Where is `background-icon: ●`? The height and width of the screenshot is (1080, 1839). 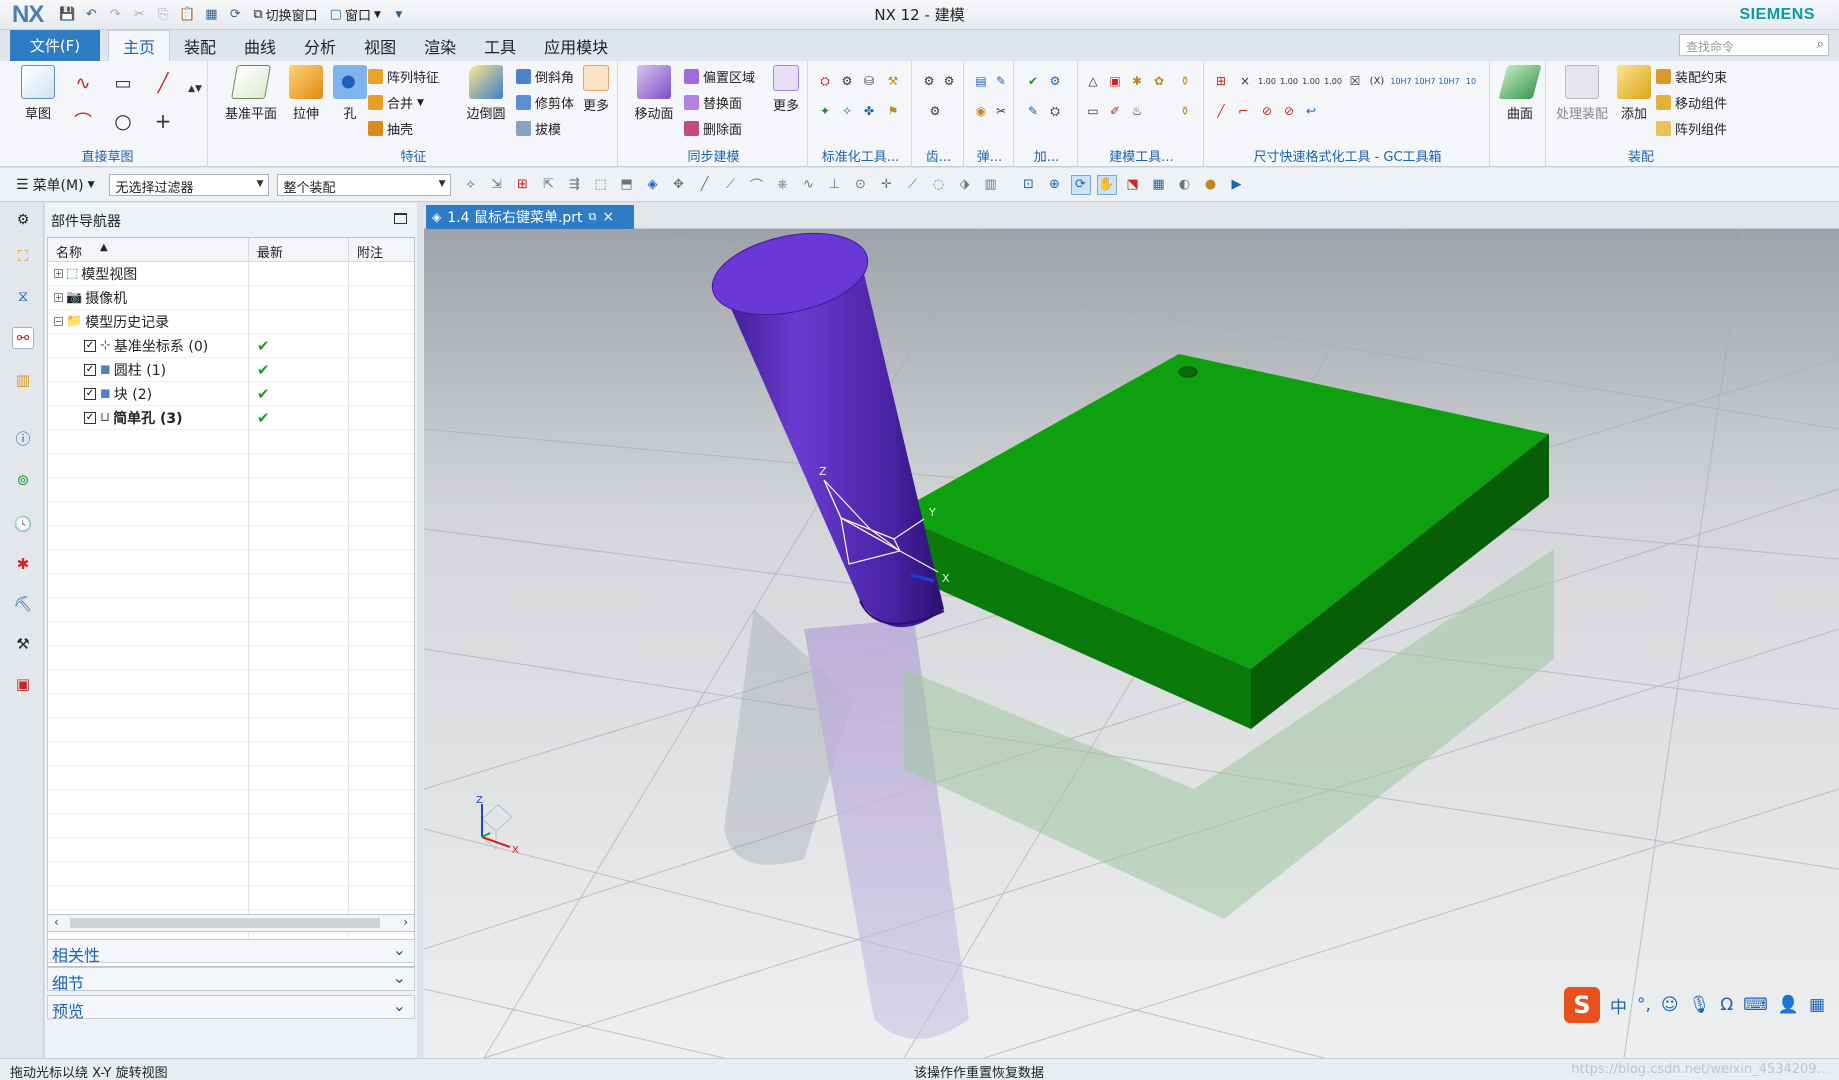
background-icon: ● is located at coordinates (1211, 185).